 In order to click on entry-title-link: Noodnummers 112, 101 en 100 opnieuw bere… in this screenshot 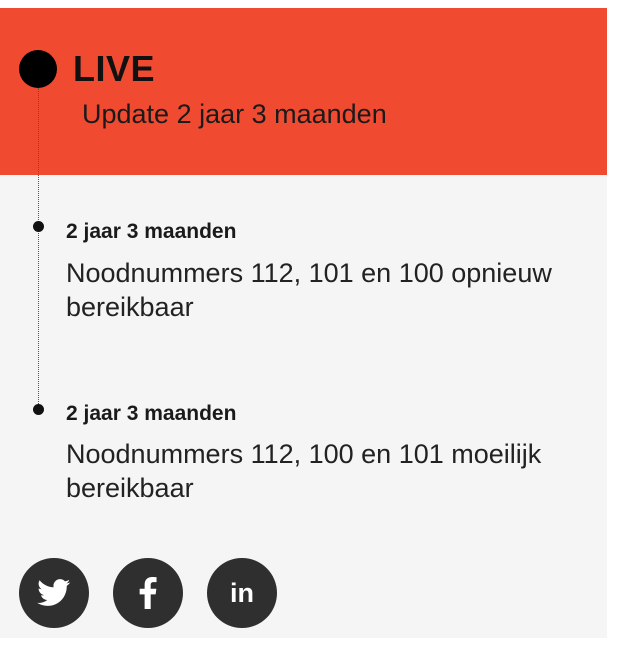, I will do `click(316, 290)`.